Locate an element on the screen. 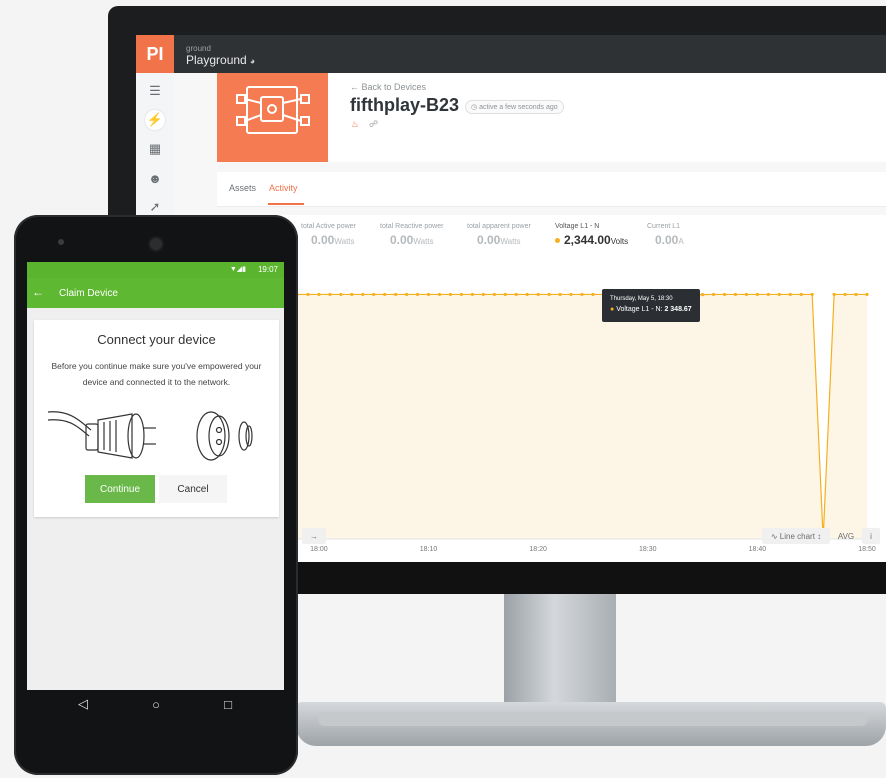  app-bar-title: Claim Device is located at coordinates (88, 293).